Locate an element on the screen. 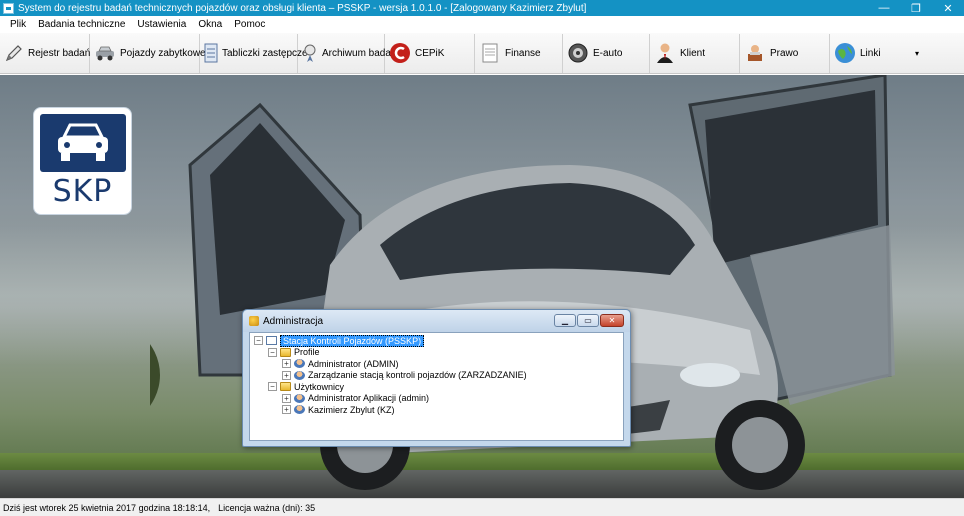 This screenshot has width=964, height=516. dialog-app-icon is located at coordinates (254, 321).